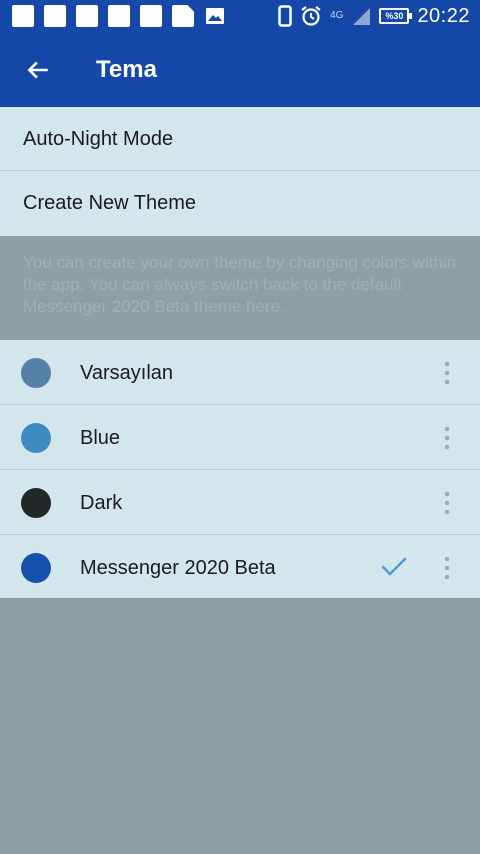 The image size is (480, 854). Describe the element at coordinates (178, 568) in the screenshot. I see `theme-name: Messenger 2020 Beta` at that location.